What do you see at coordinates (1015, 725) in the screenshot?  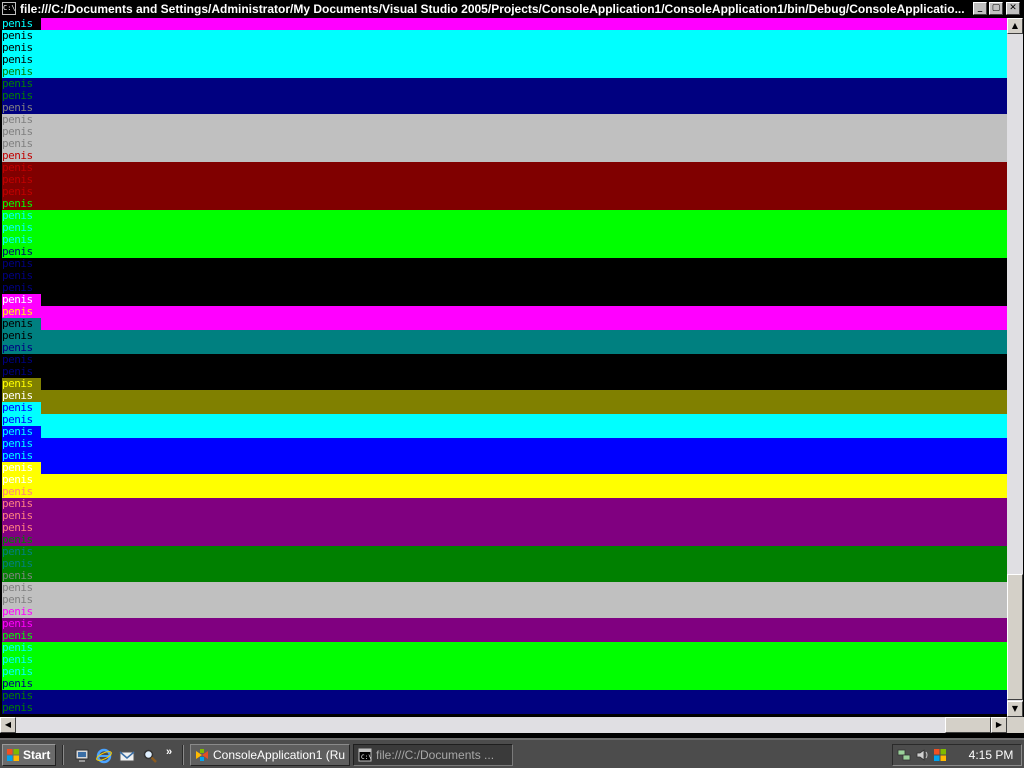 I see `scrollbar-corner` at bounding box center [1015, 725].